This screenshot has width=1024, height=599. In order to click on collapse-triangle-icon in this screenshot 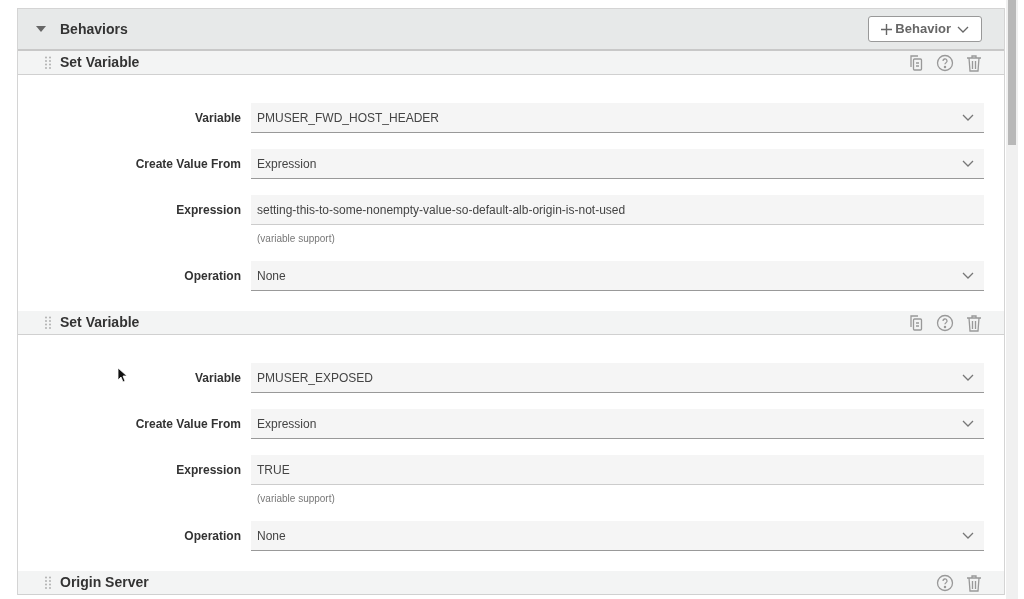, I will do `click(41, 29)`.